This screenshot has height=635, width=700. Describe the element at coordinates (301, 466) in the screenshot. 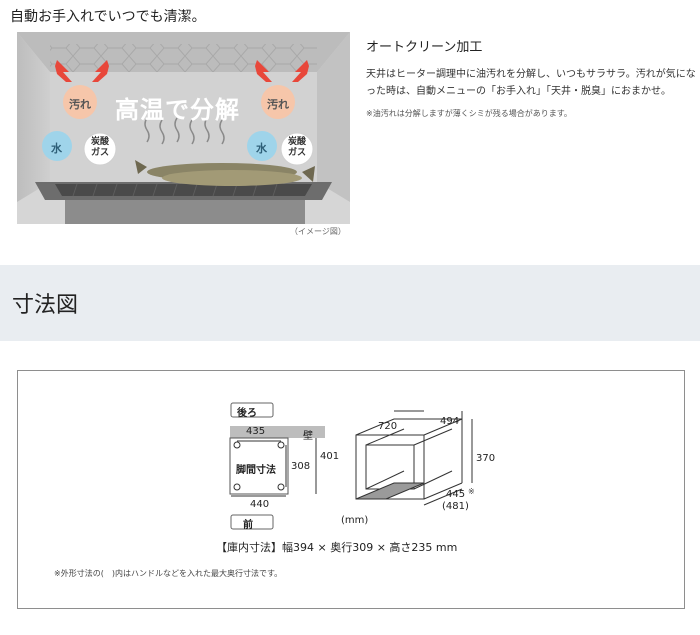

I see `dim-308: 308` at that location.